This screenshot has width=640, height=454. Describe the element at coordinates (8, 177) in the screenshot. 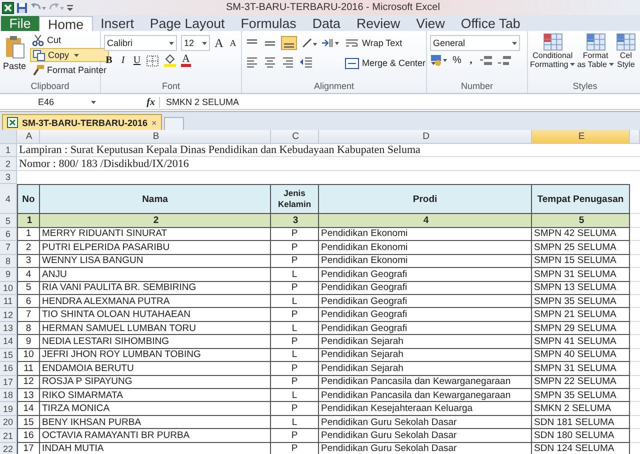

I see `row-header: 3` at that location.